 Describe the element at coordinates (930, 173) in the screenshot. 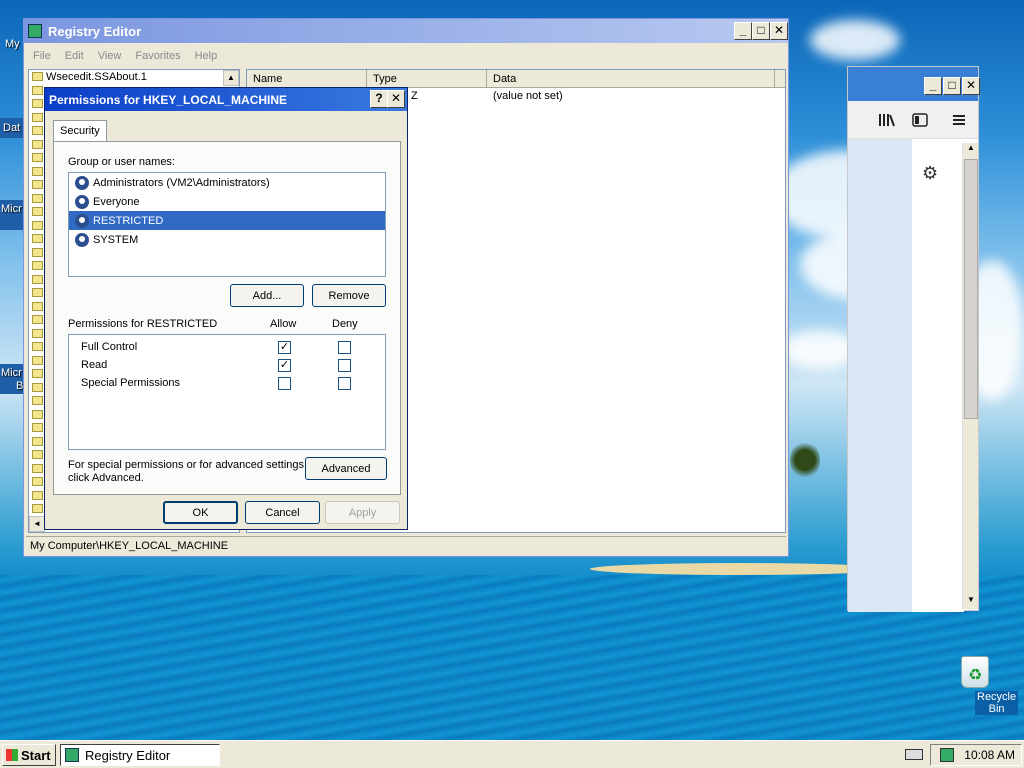

I see `gear-icon: ⚙` at that location.